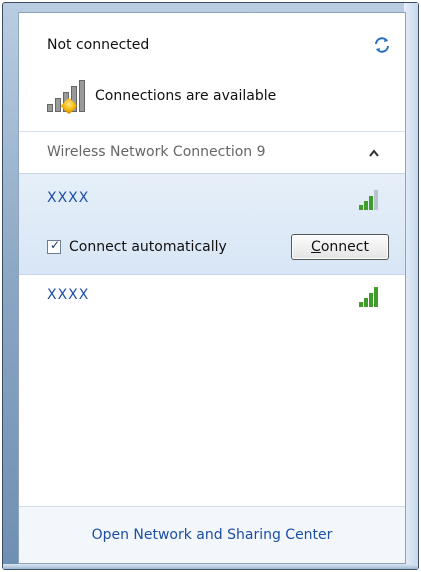 This screenshot has height=572, width=421. Describe the element at coordinates (148, 247) in the screenshot. I see `connect-automatically-label: Connect automatically` at that location.